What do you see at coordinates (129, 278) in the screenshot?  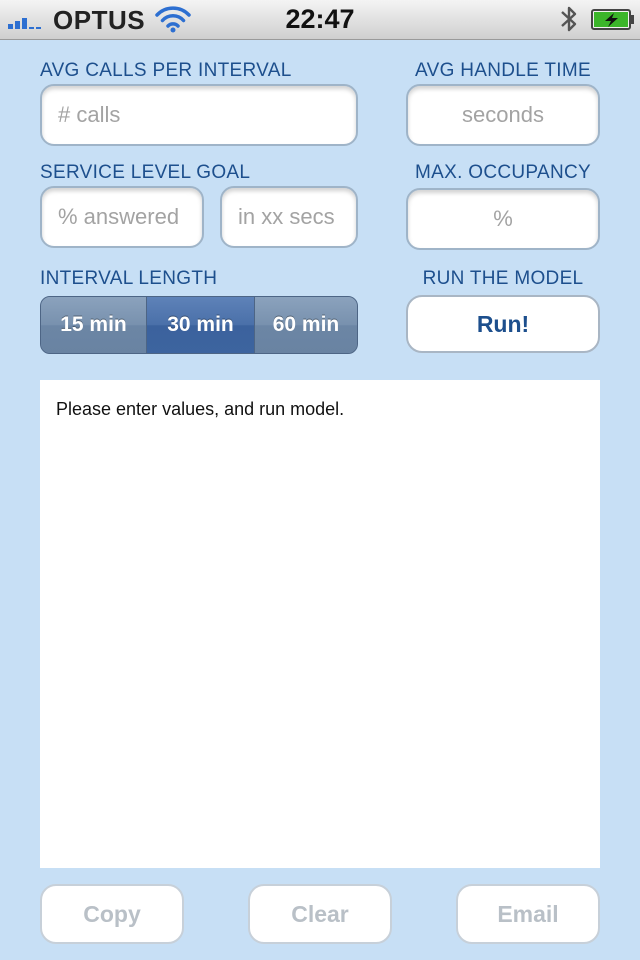 I see `interval-length-label: INTERVAL LENGTH` at bounding box center [129, 278].